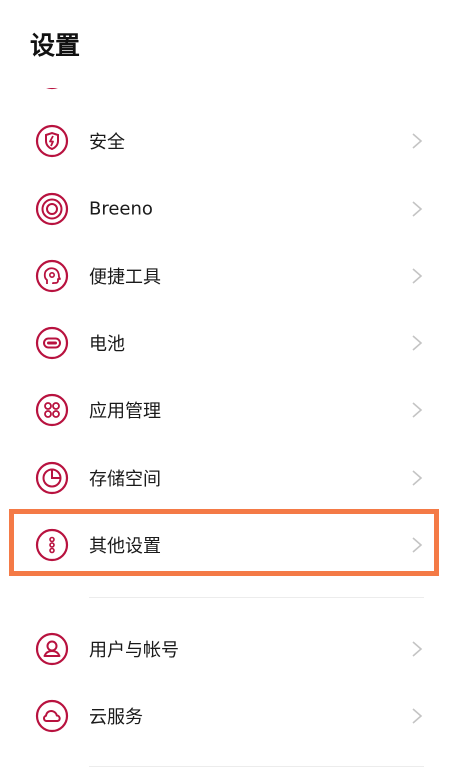  Describe the element at coordinates (55, 45) in the screenshot. I see `page-title: 设置` at that location.